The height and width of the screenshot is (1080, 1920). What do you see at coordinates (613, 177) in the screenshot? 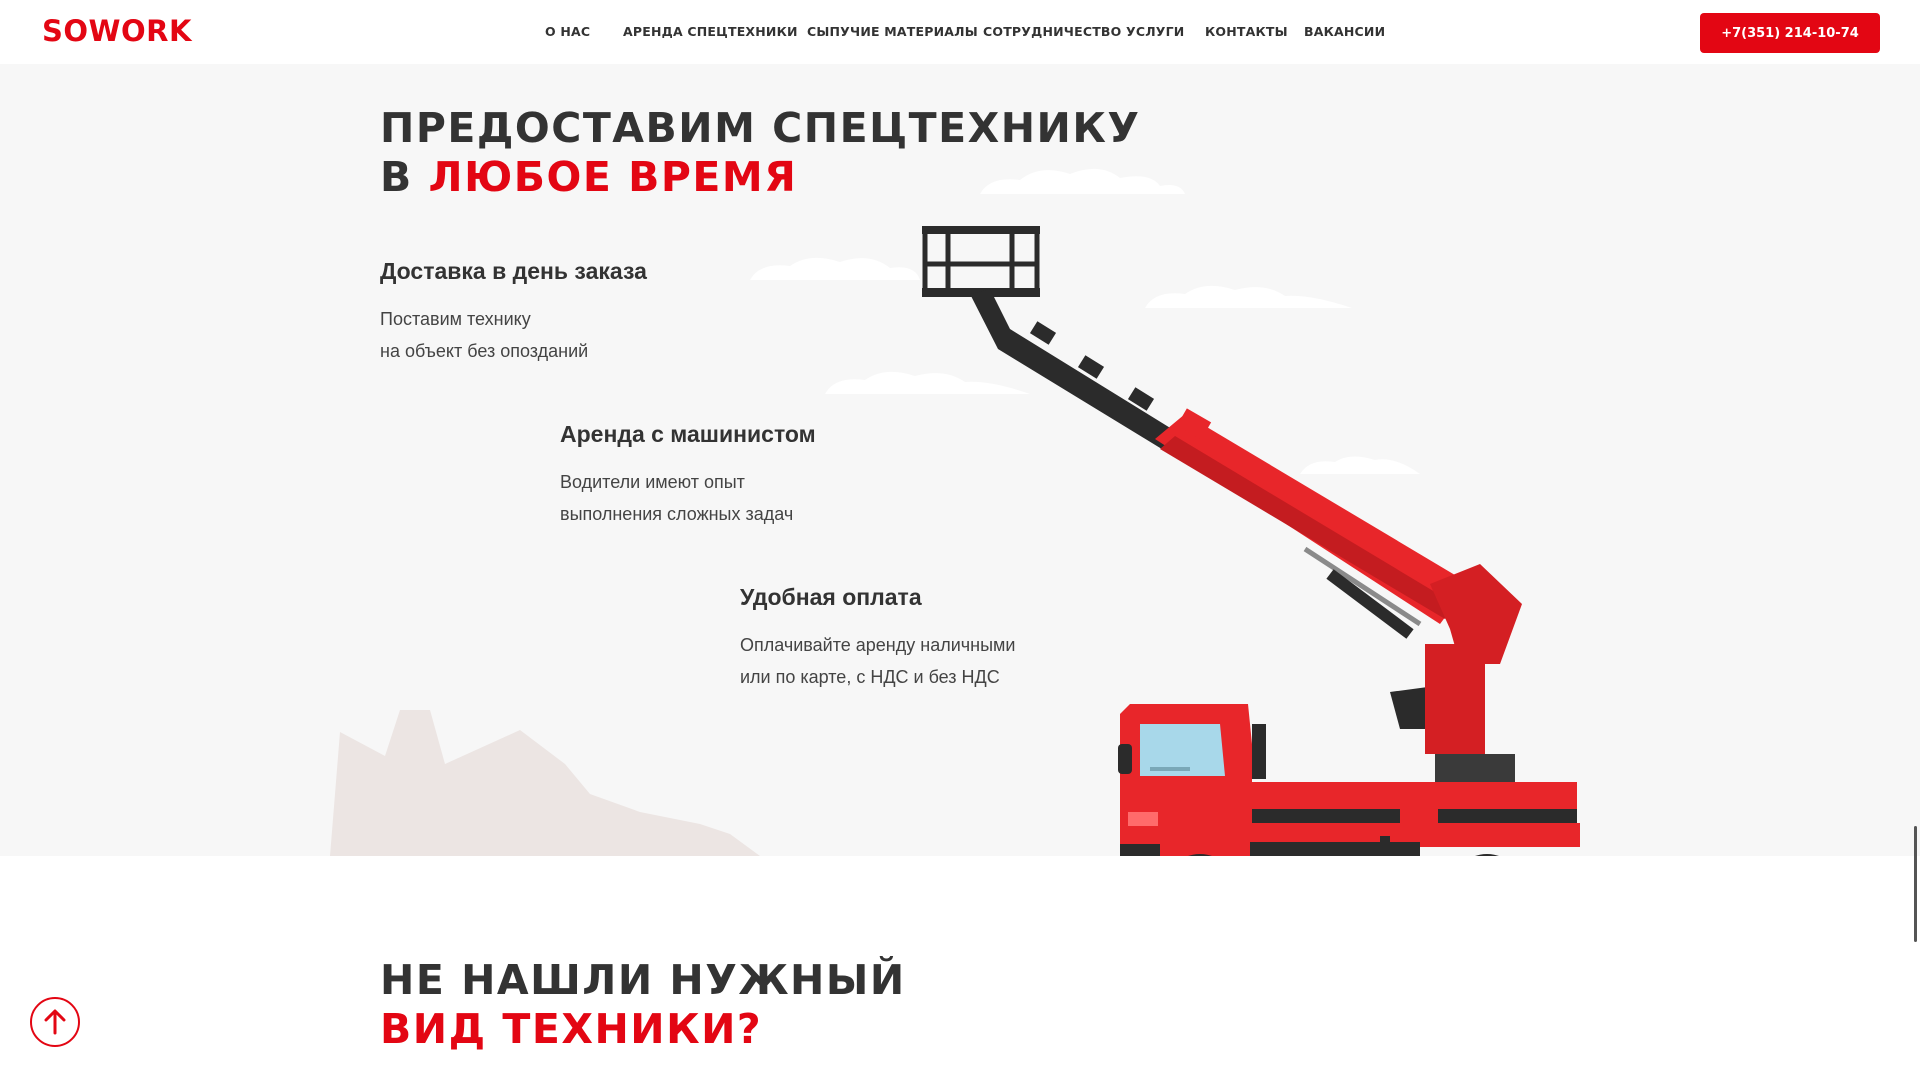
I see `hero-title-accent: ЛЮБОЕ ВРЕМЯ` at bounding box center [613, 177].